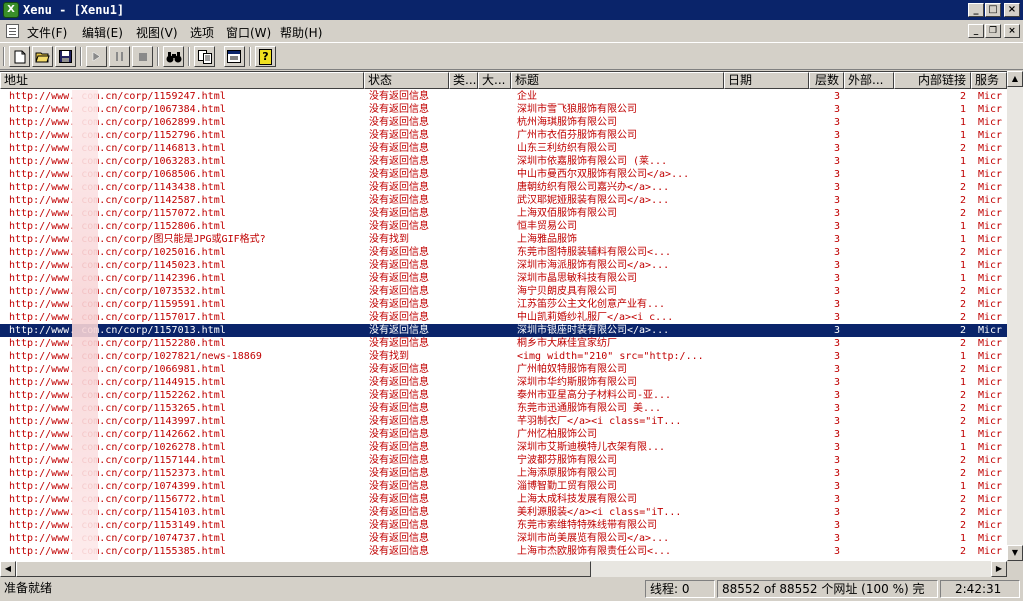 This screenshot has width=1023, height=601. What do you see at coordinates (301, 32) in the screenshot?
I see `menu-help: 帮助(H)` at bounding box center [301, 32].